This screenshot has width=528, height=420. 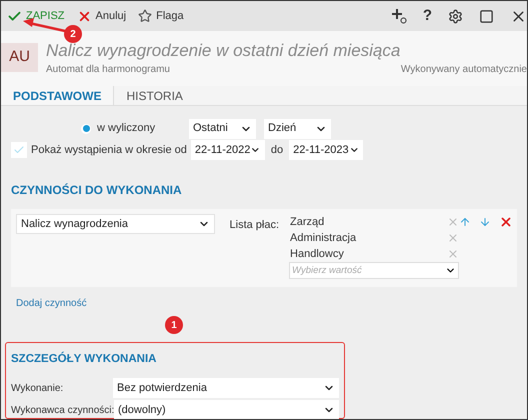 I want to click on subtitle: Automat dla harmonogramu, so click(x=108, y=70).